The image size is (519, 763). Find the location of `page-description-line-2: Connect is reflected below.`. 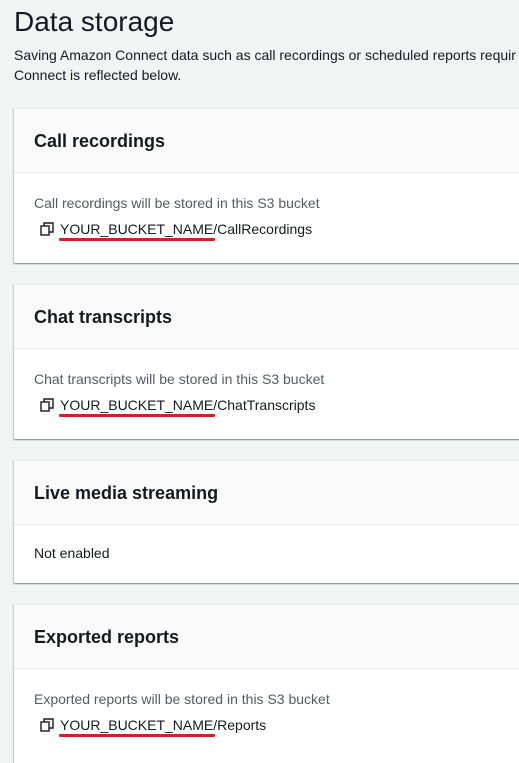

page-description-line-2: Connect is reflected below. is located at coordinates (98, 75).